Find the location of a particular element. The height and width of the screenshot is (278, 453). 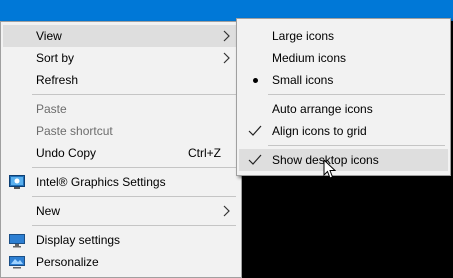

menu-item-label: Auto arrange icons is located at coordinates (322, 109).